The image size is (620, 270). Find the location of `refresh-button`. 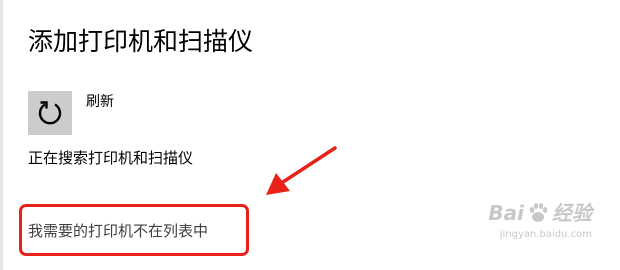

refresh-button is located at coordinates (50, 113).